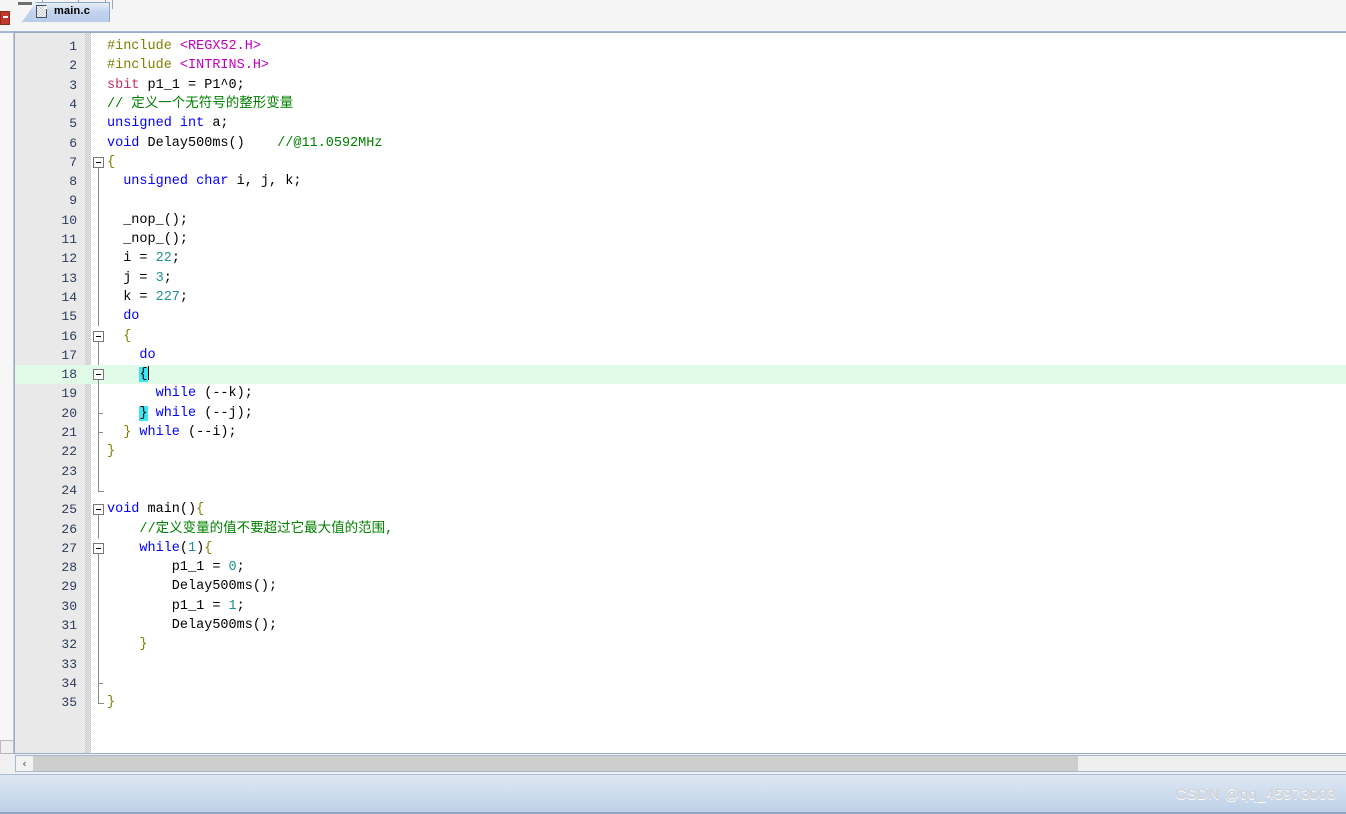  What do you see at coordinates (680, 375) in the screenshot?
I see `code-line-row: 18 {` at bounding box center [680, 375].